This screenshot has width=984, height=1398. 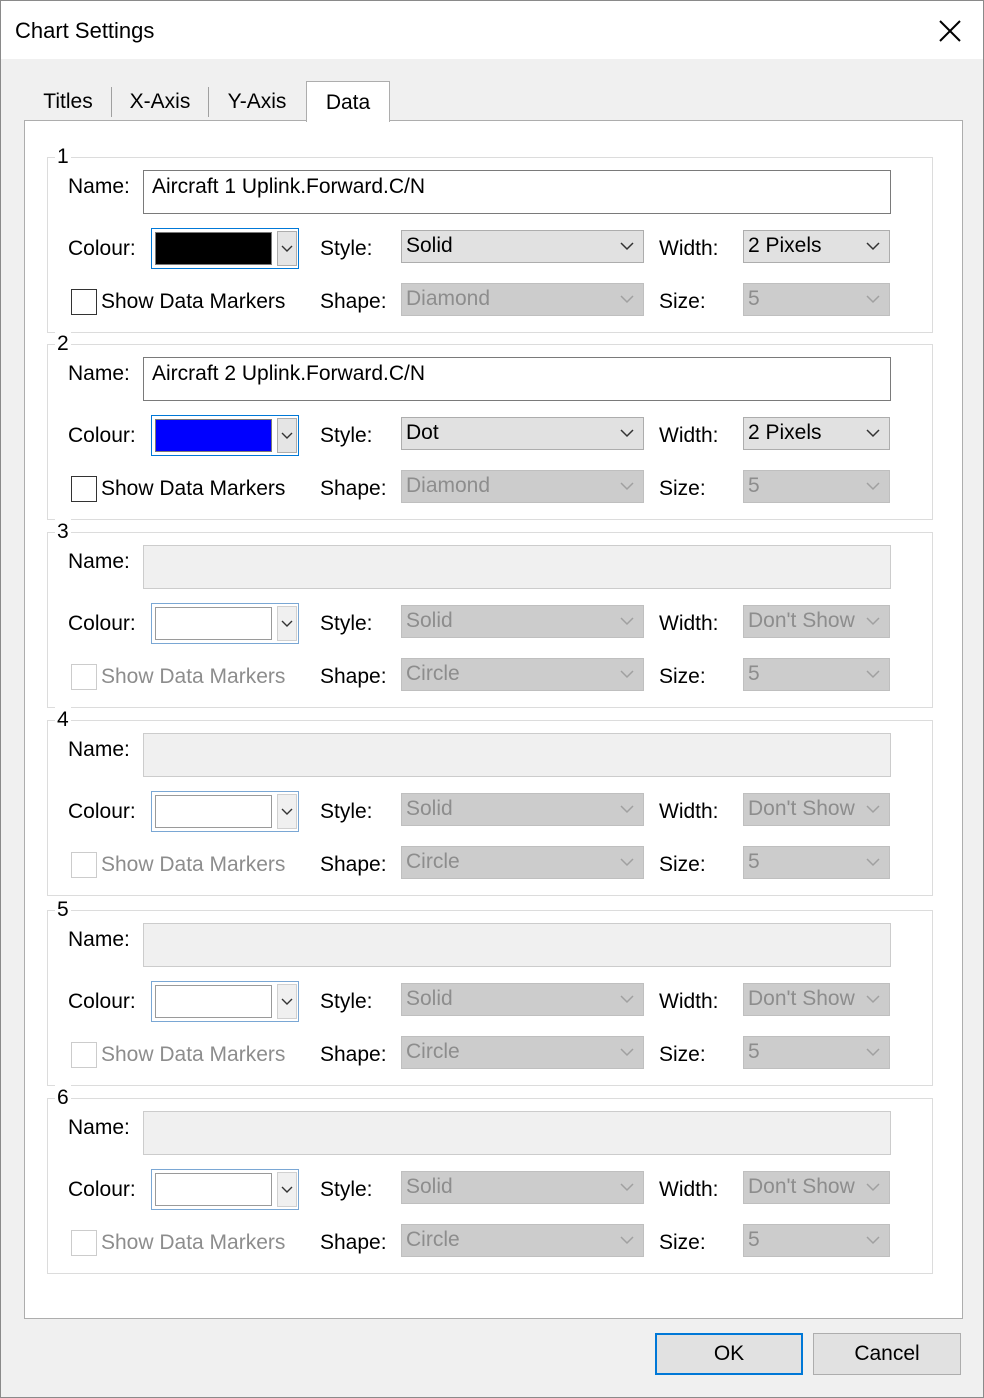 I want to click on series-number: 1, so click(x=63, y=157).